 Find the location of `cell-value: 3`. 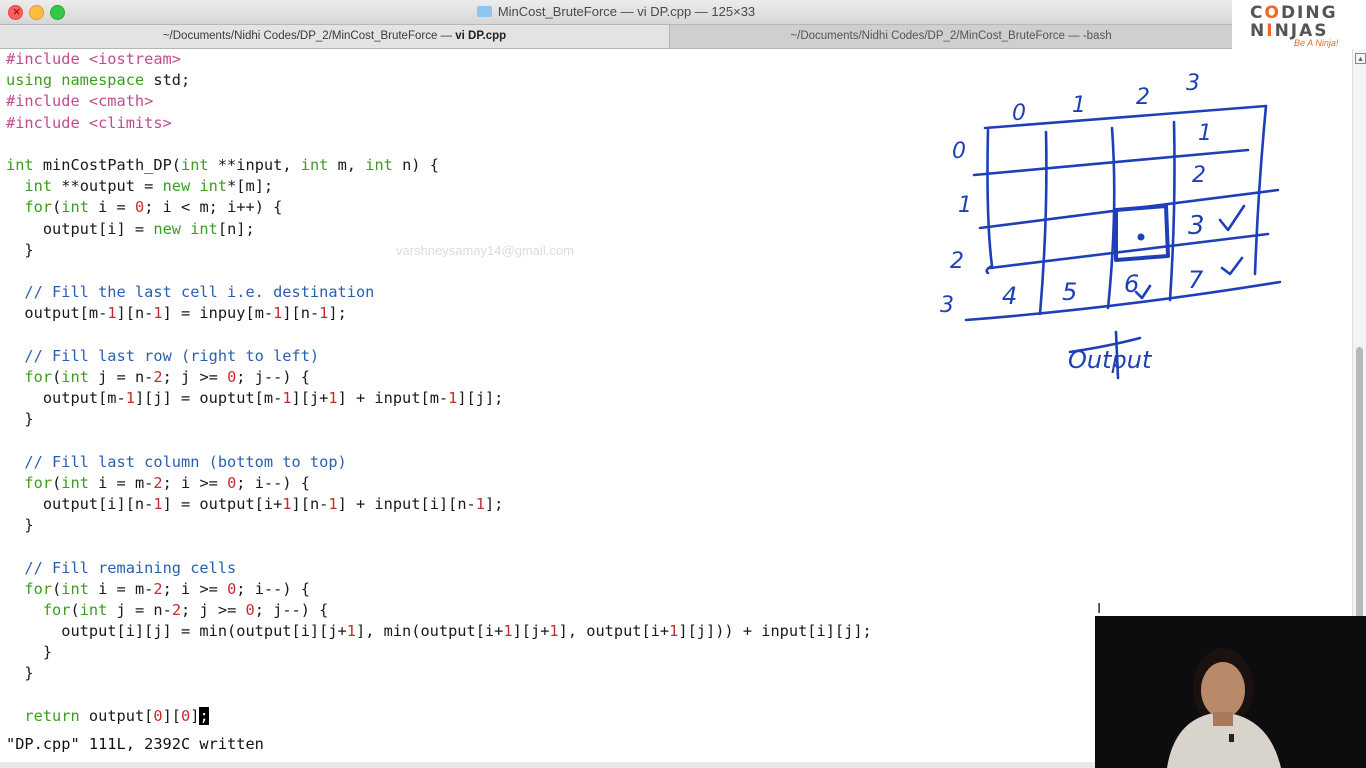

cell-value: 3 is located at coordinates (1196, 226).